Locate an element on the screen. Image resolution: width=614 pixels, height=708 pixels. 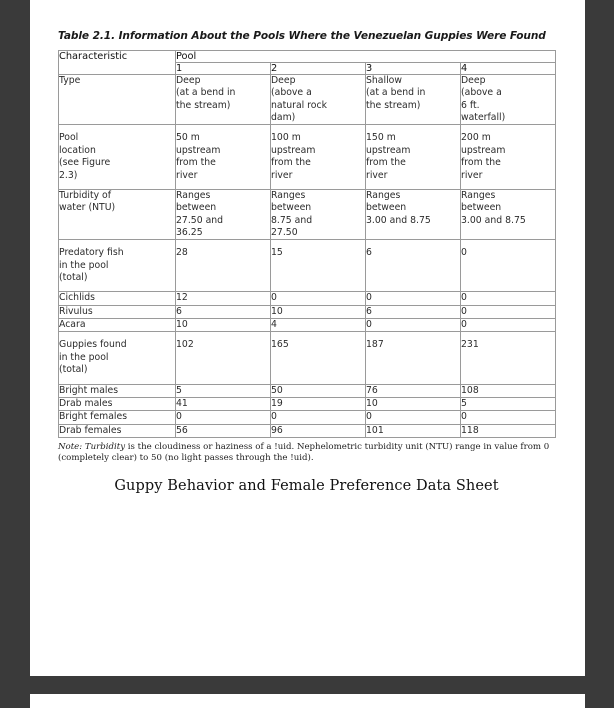
table-cell: 96 is located at coordinates (318, 430).